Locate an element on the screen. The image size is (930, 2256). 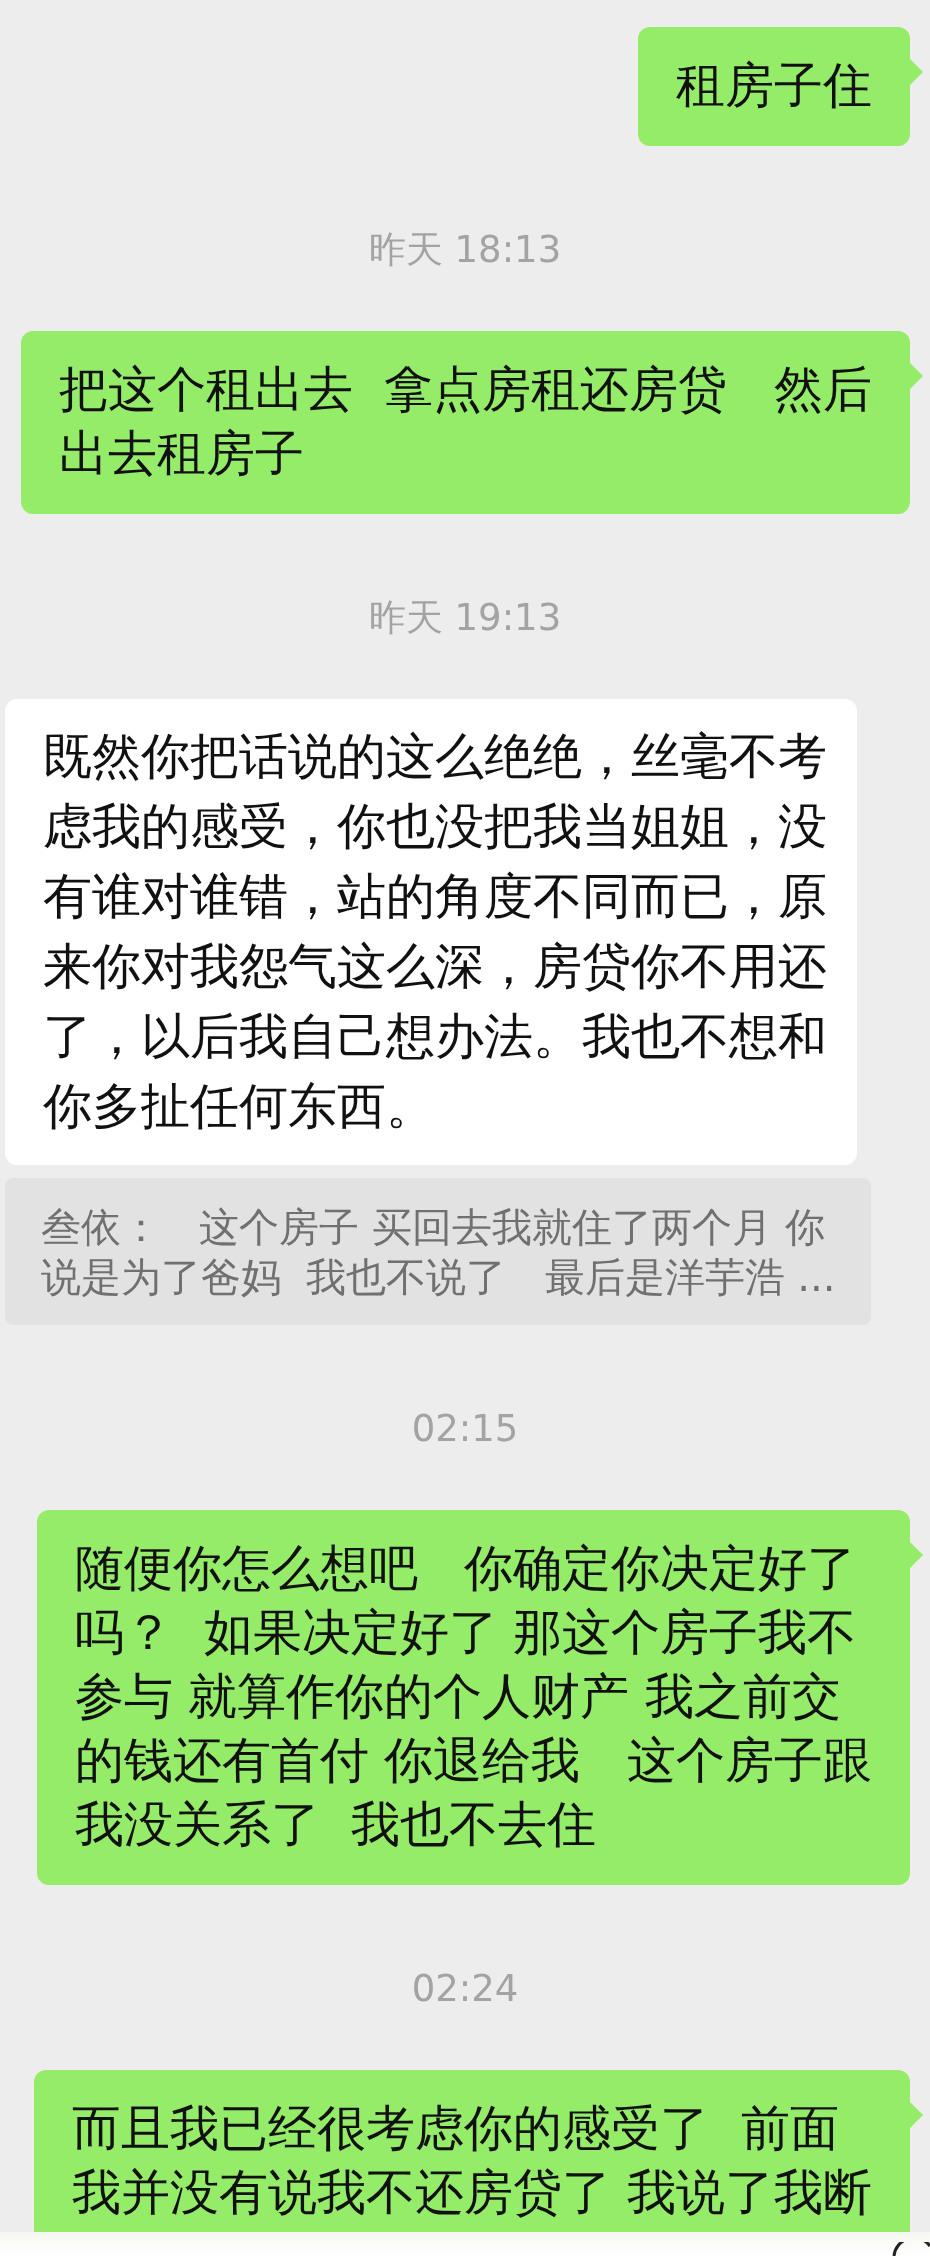
timestamp: 02:24 is located at coordinates (465, 1989).